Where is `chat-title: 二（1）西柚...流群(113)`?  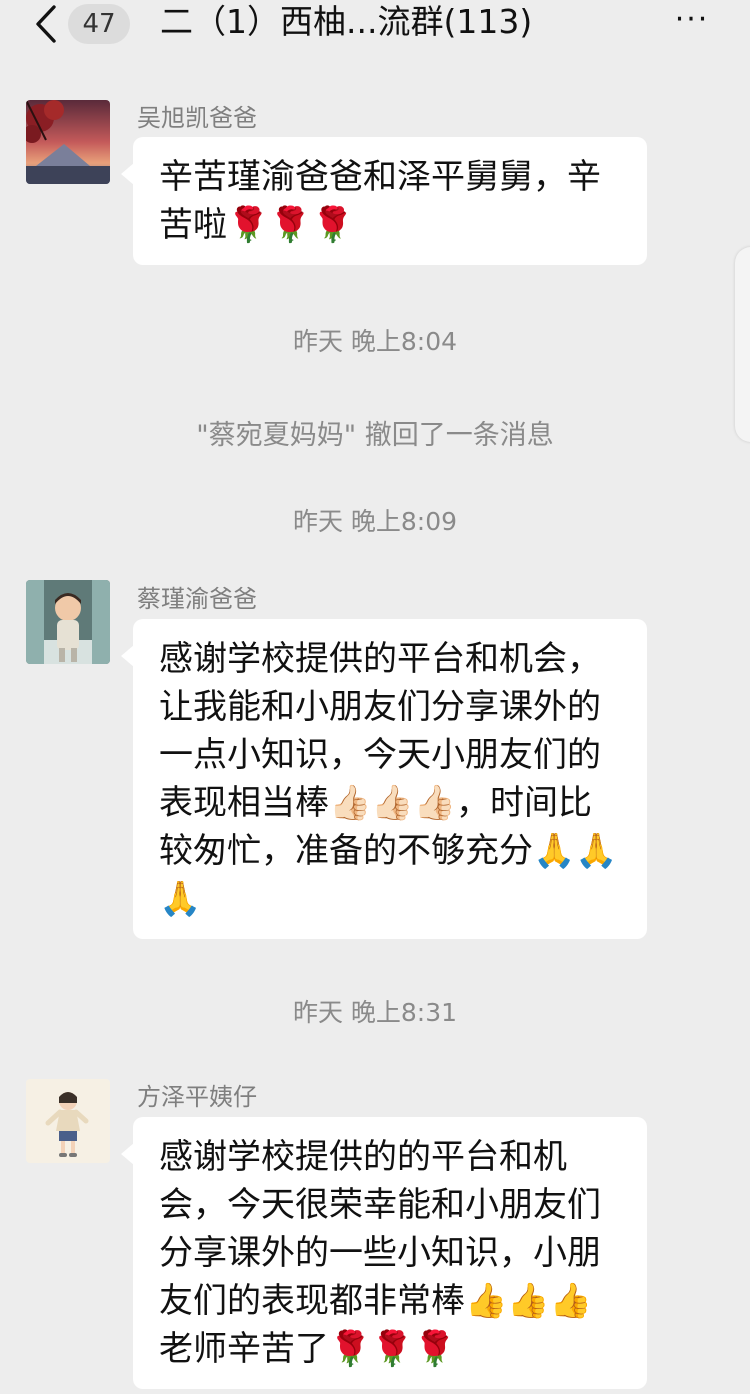
chat-title: 二（1）西柚...流群(113) is located at coordinates (346, 21).